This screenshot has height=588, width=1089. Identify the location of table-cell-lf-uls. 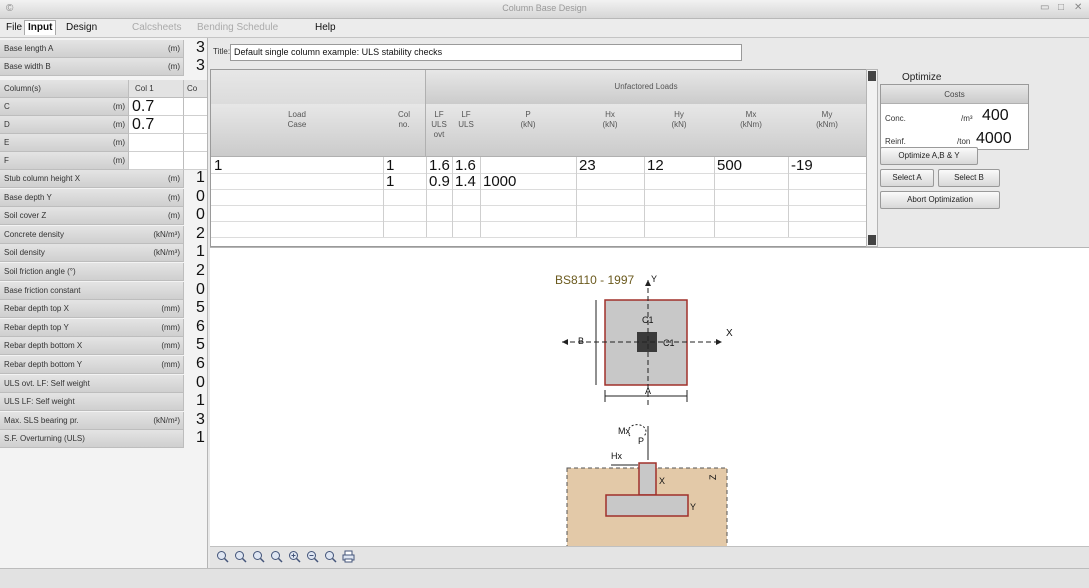
(466, 197).